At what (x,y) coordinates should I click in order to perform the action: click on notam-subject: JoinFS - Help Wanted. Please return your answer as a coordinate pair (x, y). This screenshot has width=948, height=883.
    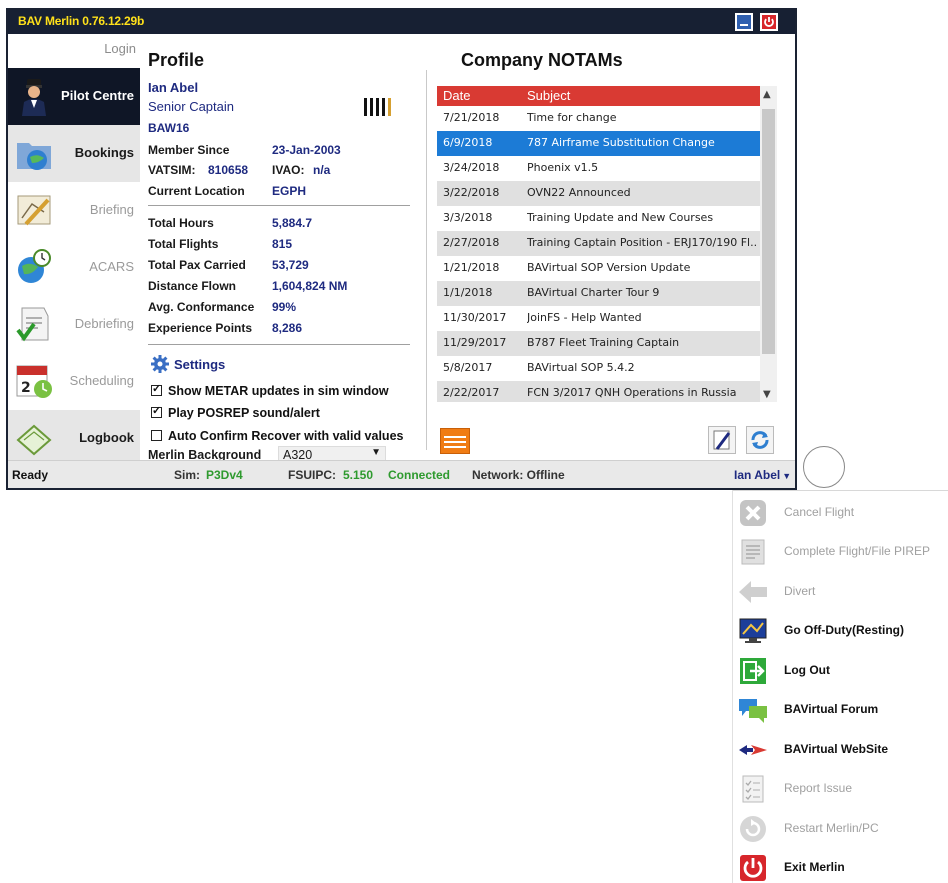
    Looking at the image, I should click on (584, 317).